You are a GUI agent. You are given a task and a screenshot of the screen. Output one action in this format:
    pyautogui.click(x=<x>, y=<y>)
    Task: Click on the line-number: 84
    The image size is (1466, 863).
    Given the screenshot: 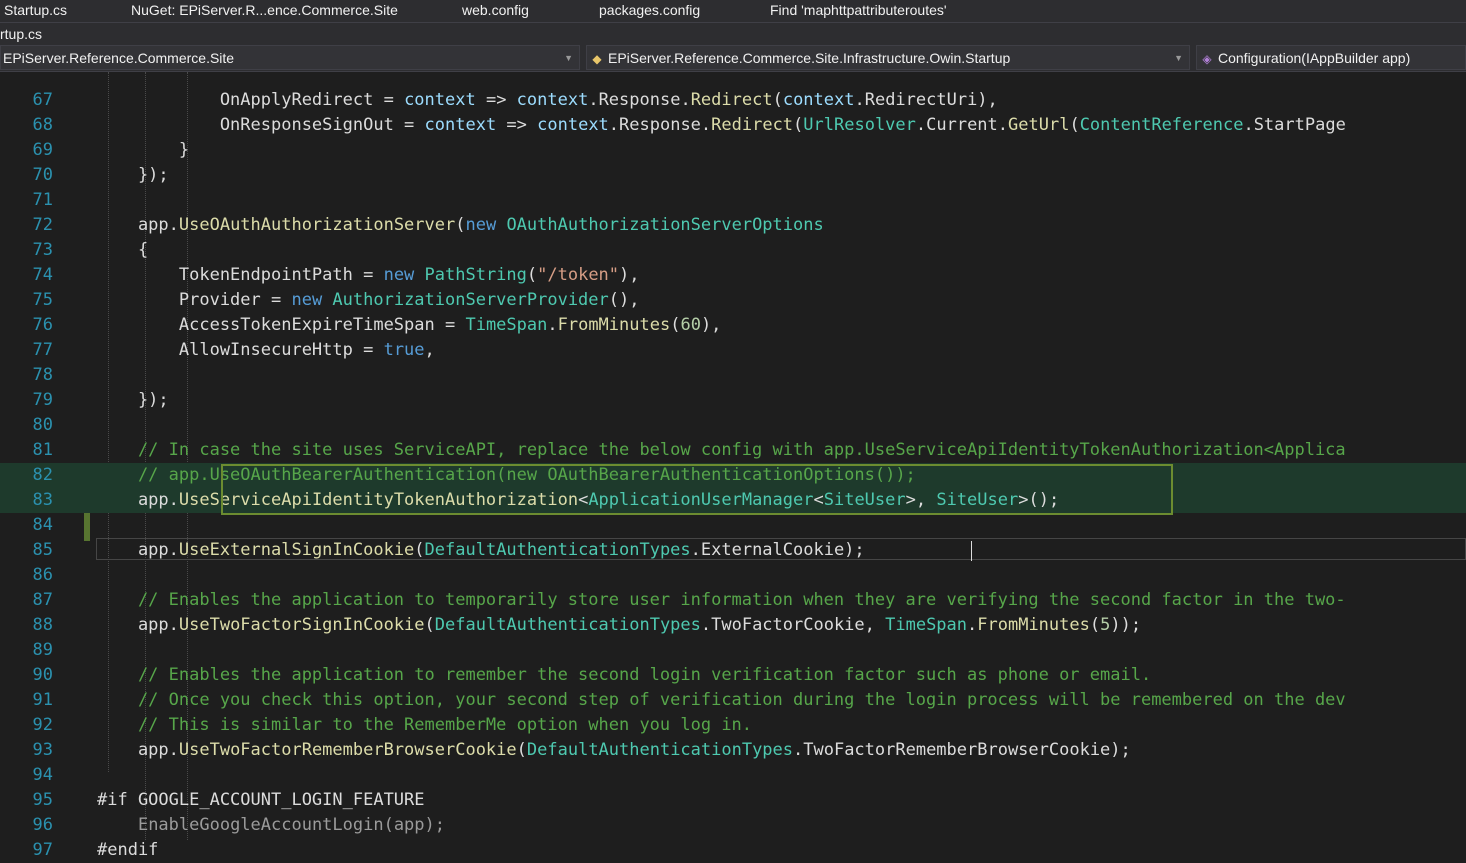 What is the action you would take?
    pyautogui.click(x=42, y=525)
    